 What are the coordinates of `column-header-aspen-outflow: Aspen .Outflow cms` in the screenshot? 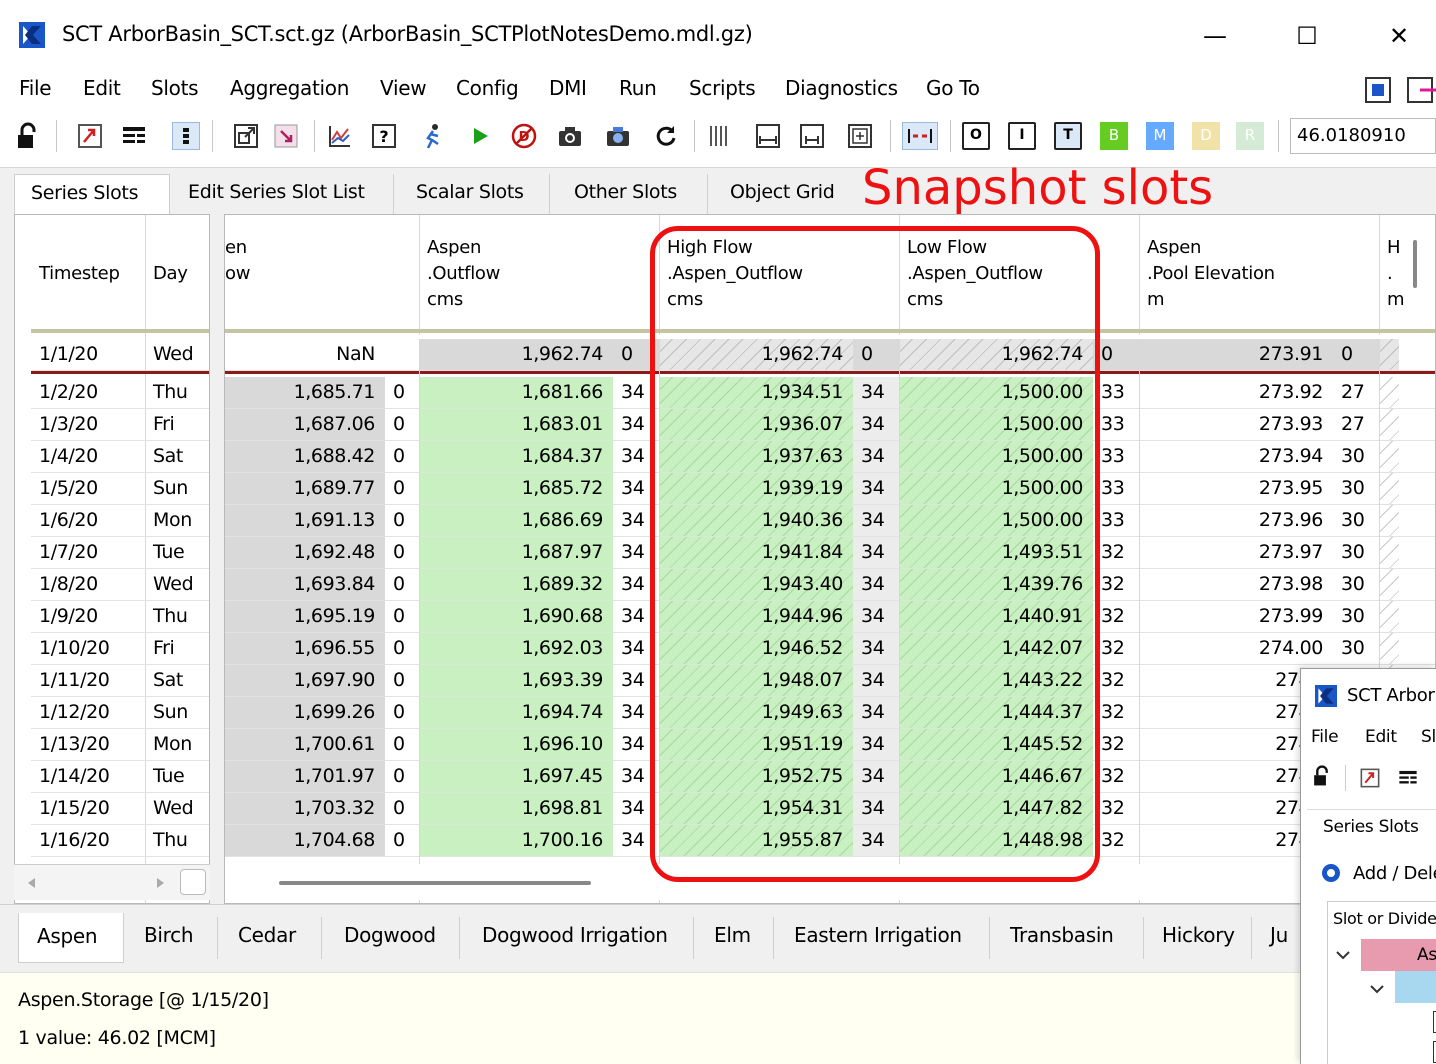 It's located at (463, 274).